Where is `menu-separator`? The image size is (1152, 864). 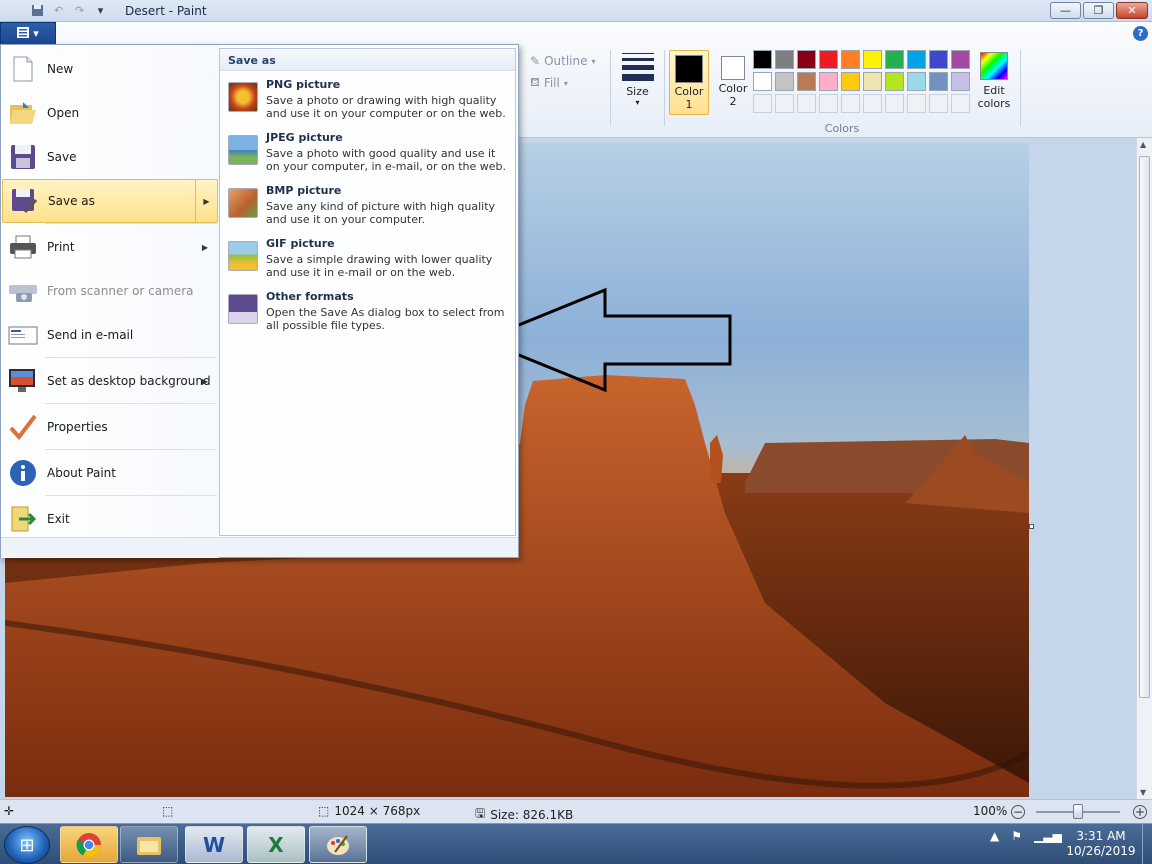
menu-separator is located at coordinates (131, 403).